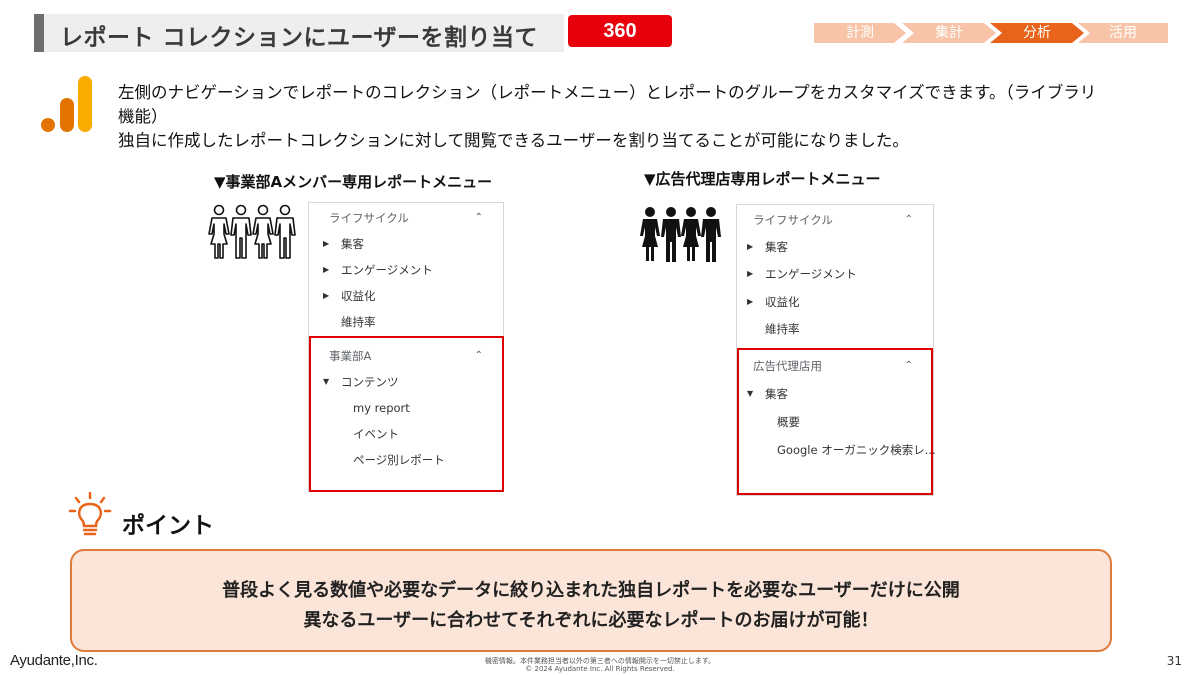 This screenshot has height=675, width=1200. What do you see at coordinates (860, 33) in the screenshot?
I see `step-measure: 計測` at bounding box center [860, 33].